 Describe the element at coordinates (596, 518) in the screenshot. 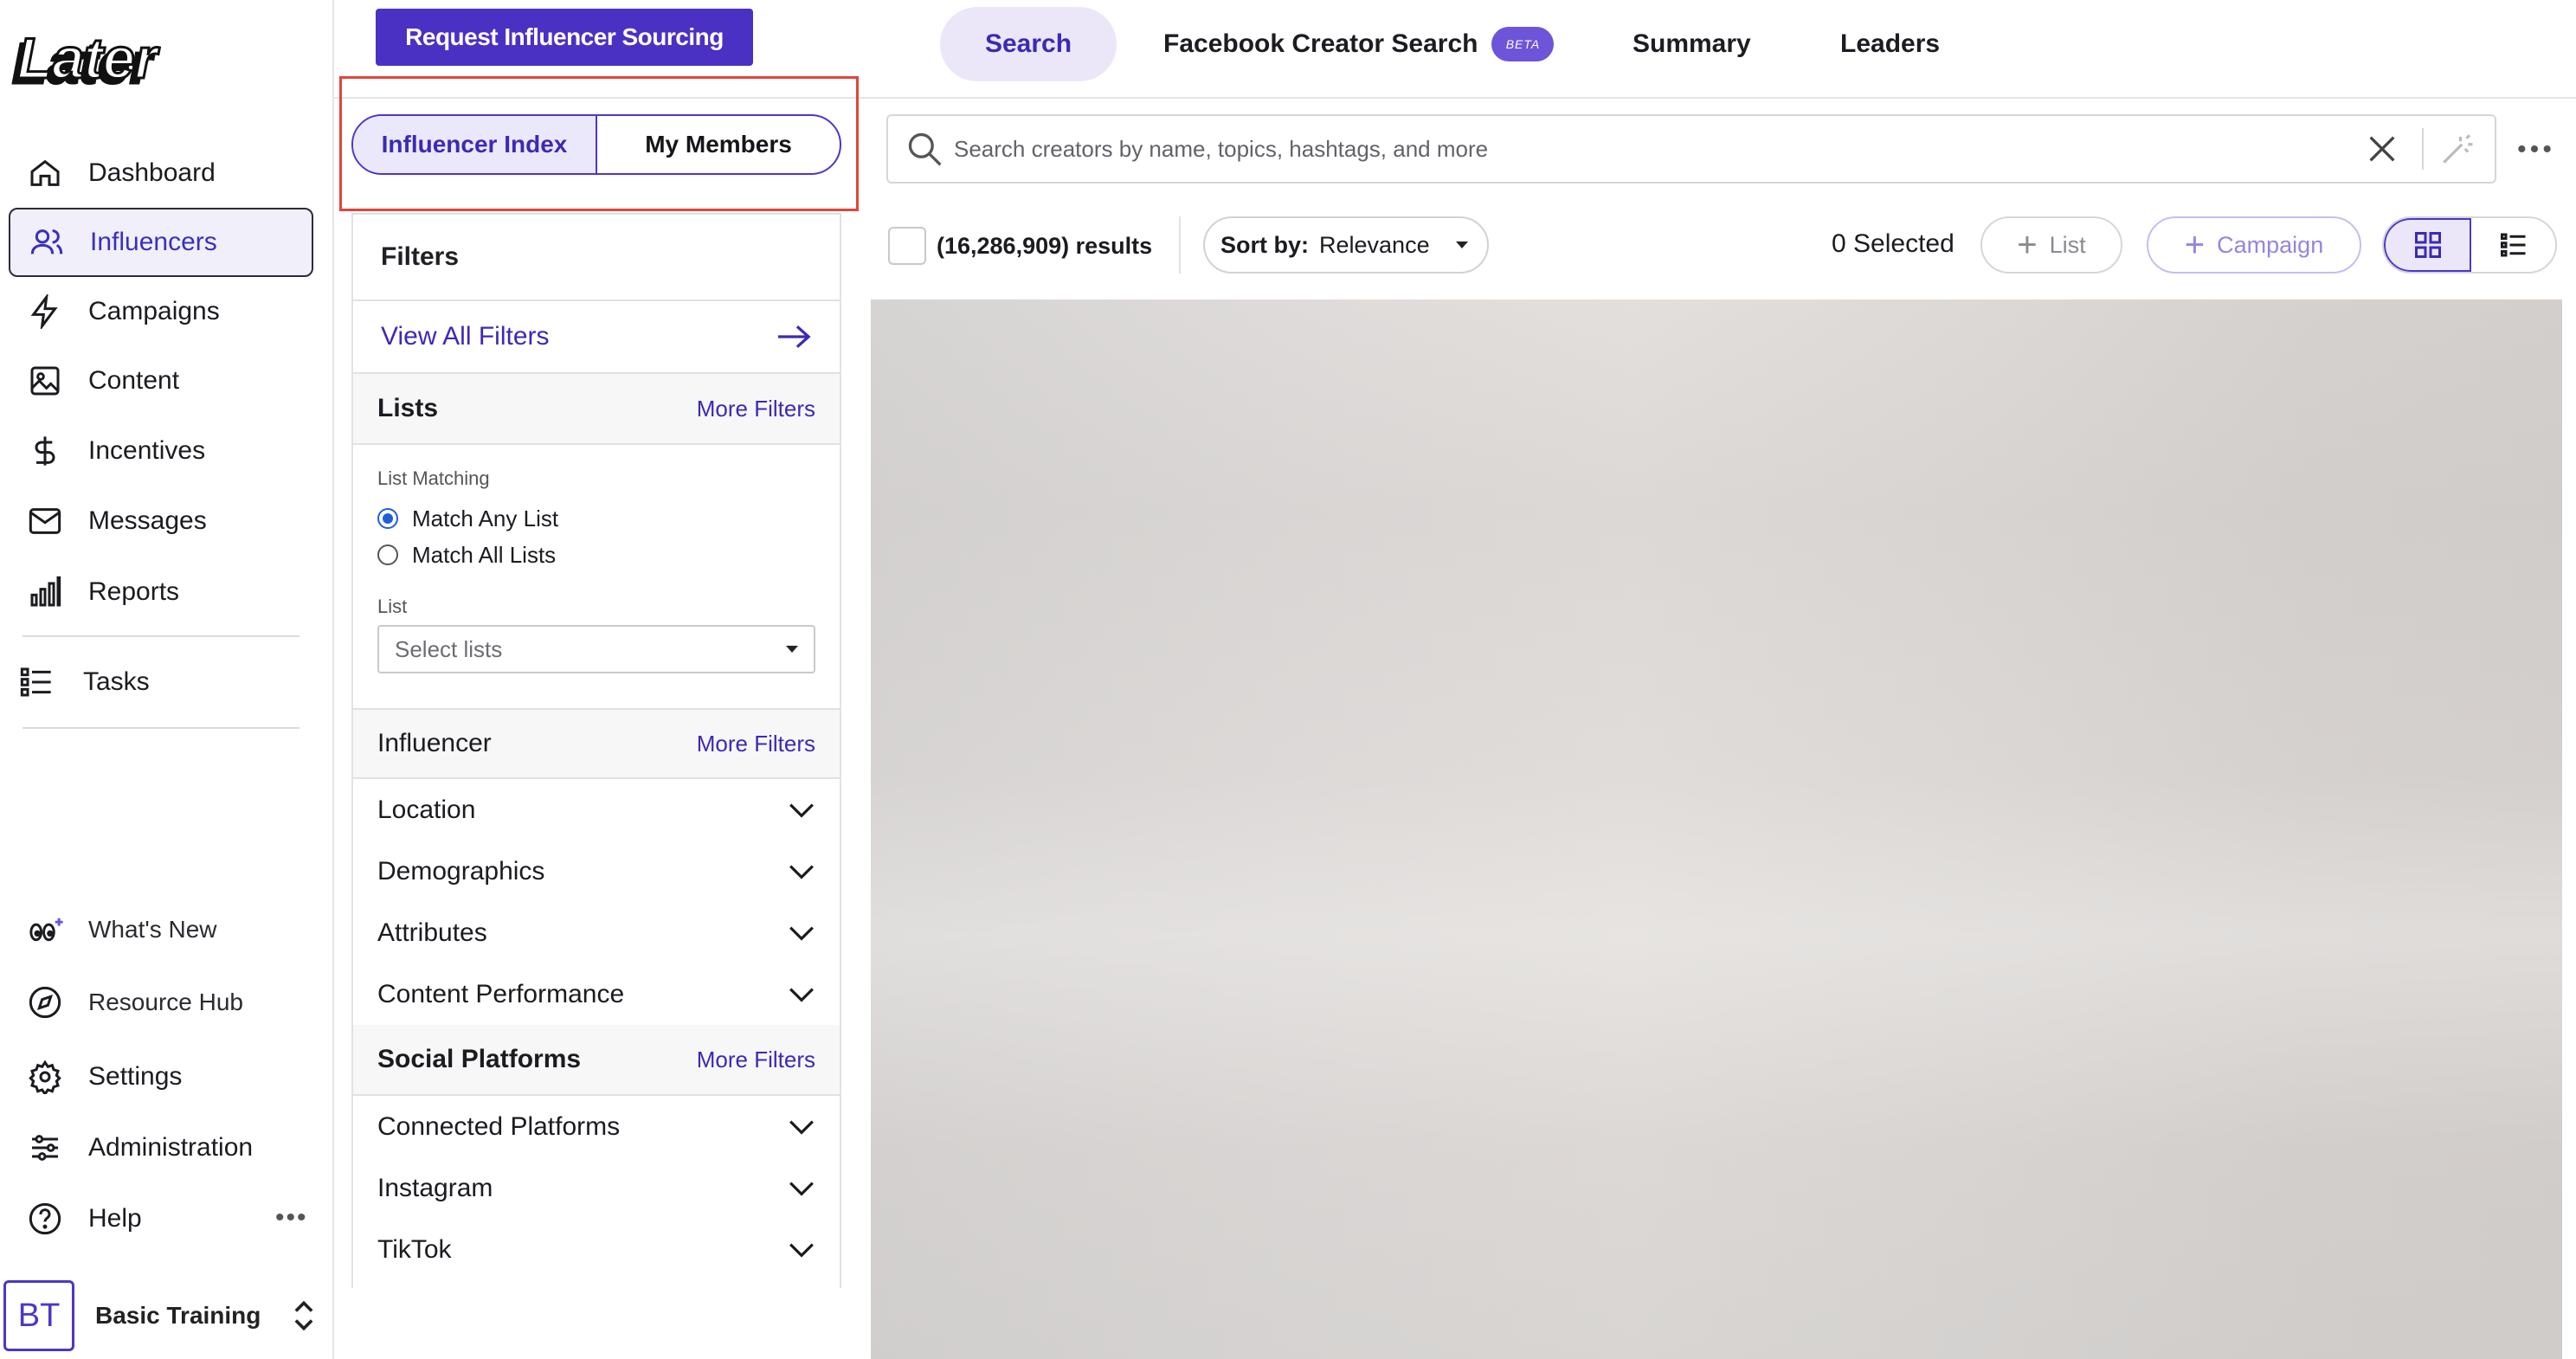

I see `match-any-list-radio: Match Any List` at that location.